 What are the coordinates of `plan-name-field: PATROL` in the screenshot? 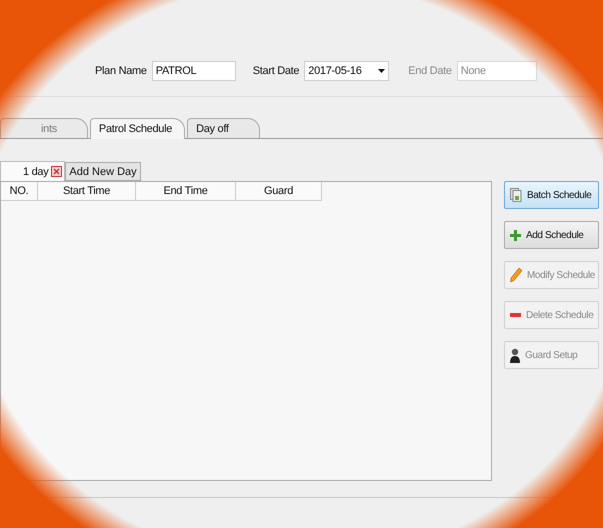 It's located at (194, 71).